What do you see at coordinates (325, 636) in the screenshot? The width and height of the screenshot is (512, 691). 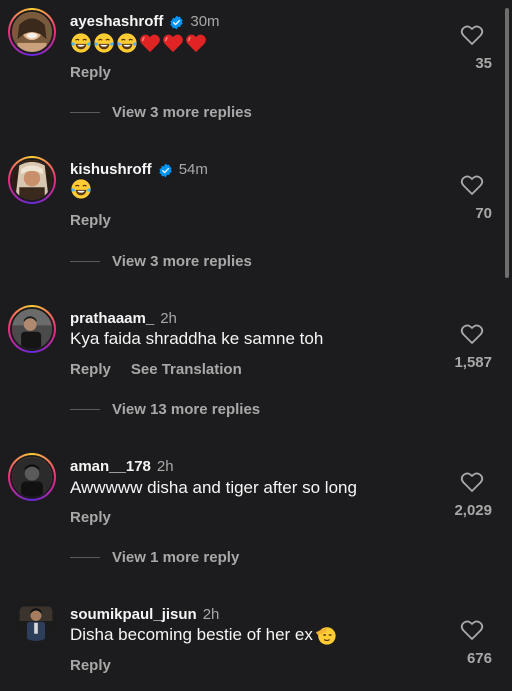 I see `saluting-face-emoji-icon` at bounding box center [325, 636].